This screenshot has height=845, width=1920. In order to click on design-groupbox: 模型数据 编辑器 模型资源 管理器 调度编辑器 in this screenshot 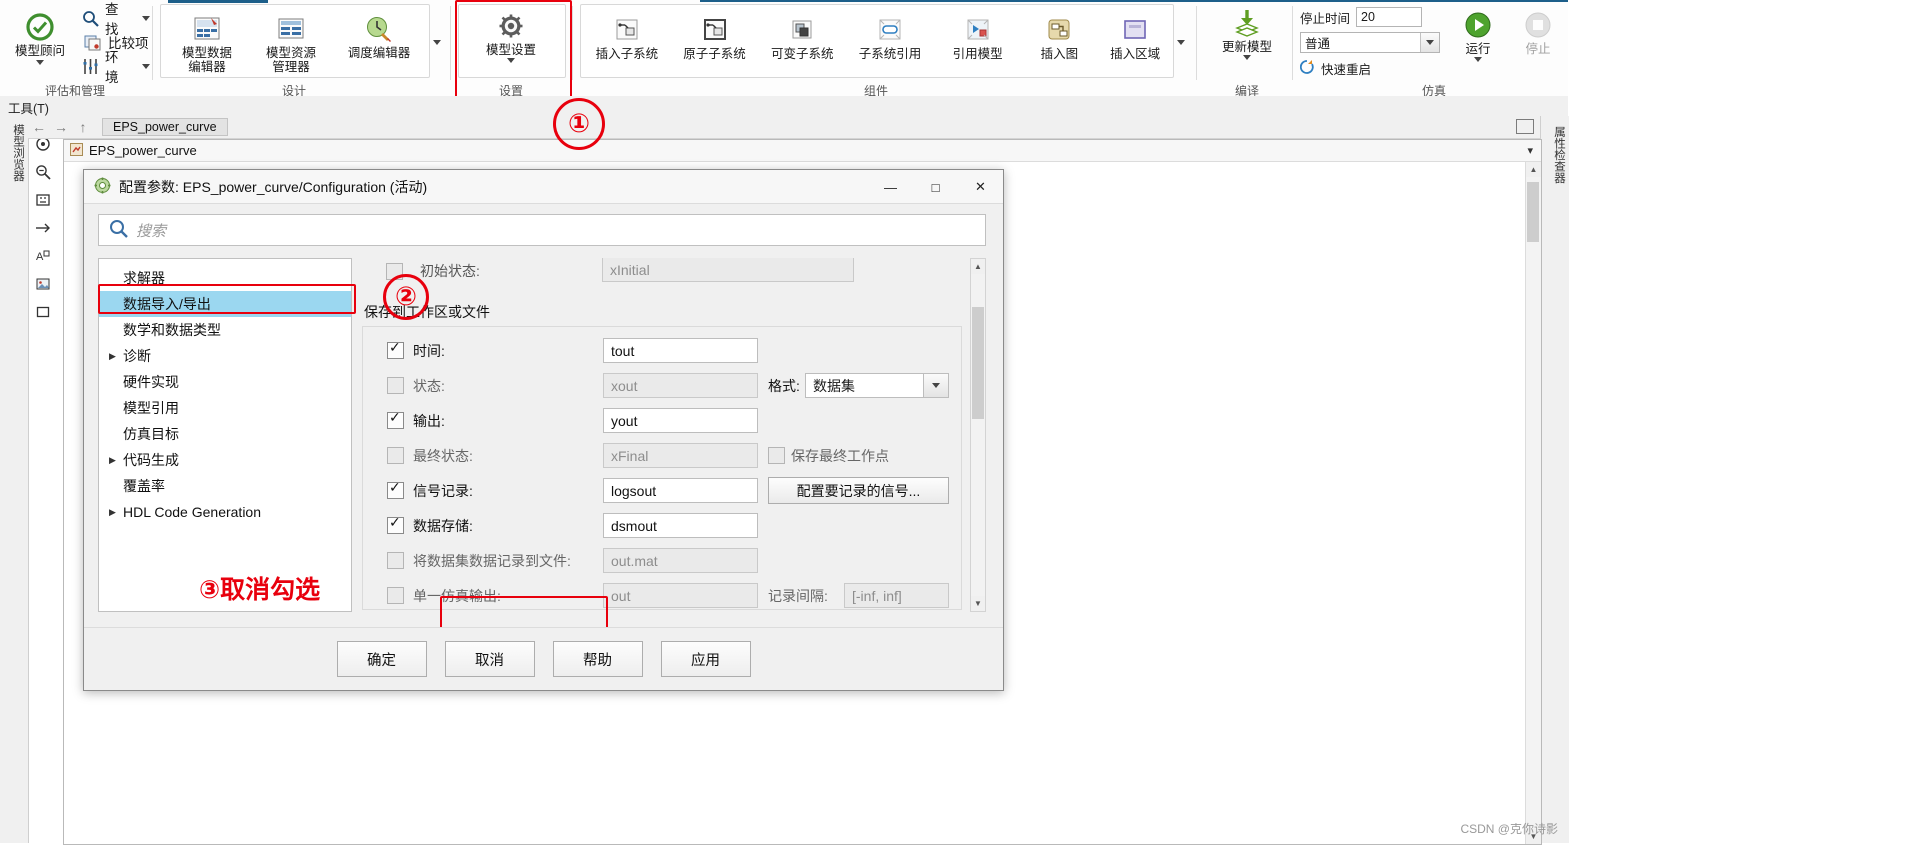, I will do `click(295, 41)`.